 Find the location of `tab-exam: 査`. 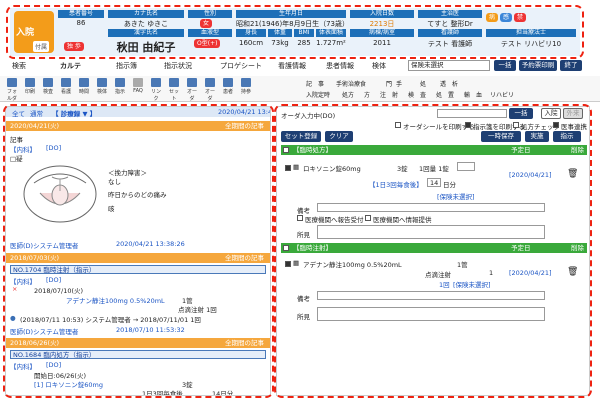

tab-exam: 査 is located at coordinates (423, 94).